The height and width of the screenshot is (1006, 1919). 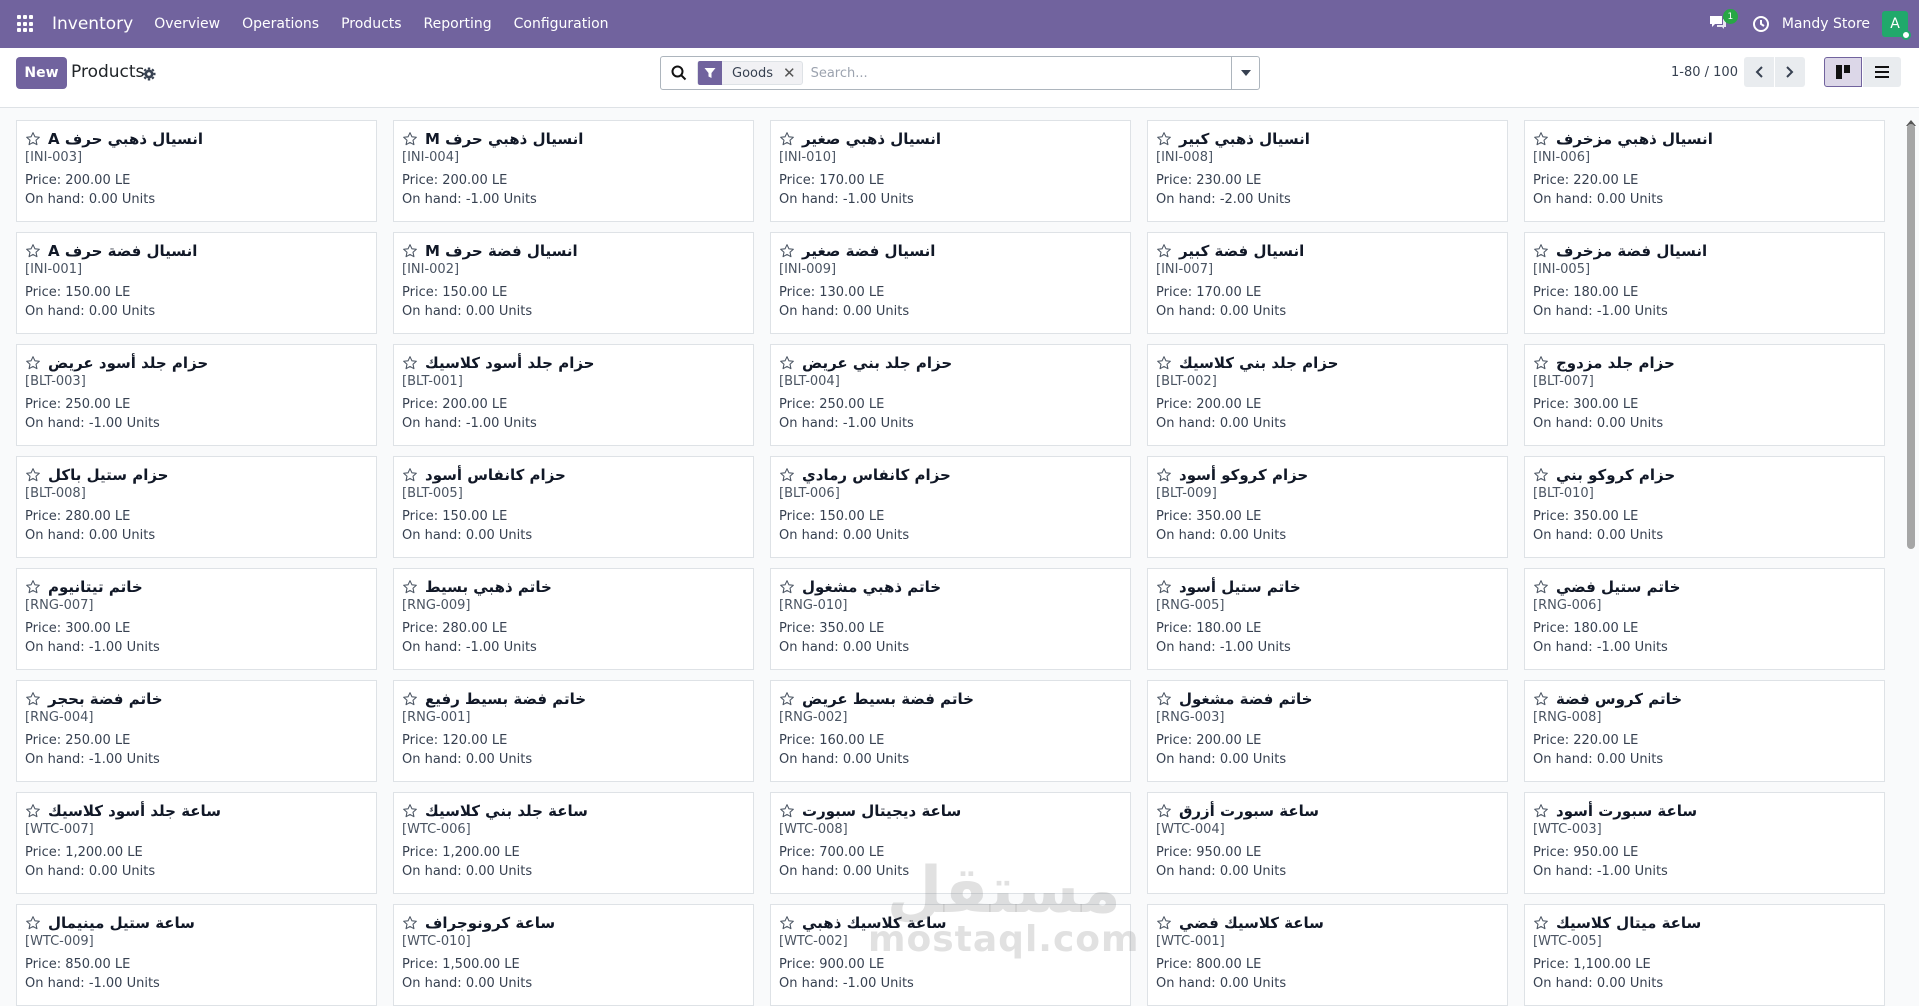 What do you see at coordinates (1020, 73) in the screenshot?
I see `search-input` at bounding box center [1020, 73].